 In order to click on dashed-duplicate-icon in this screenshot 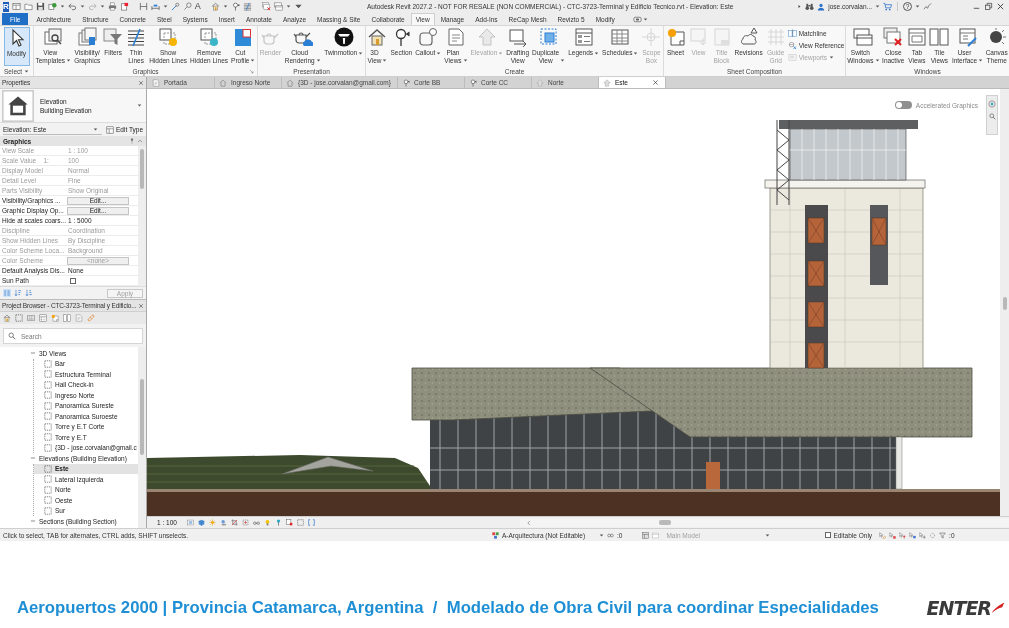, I will do `click(548, 37)`.